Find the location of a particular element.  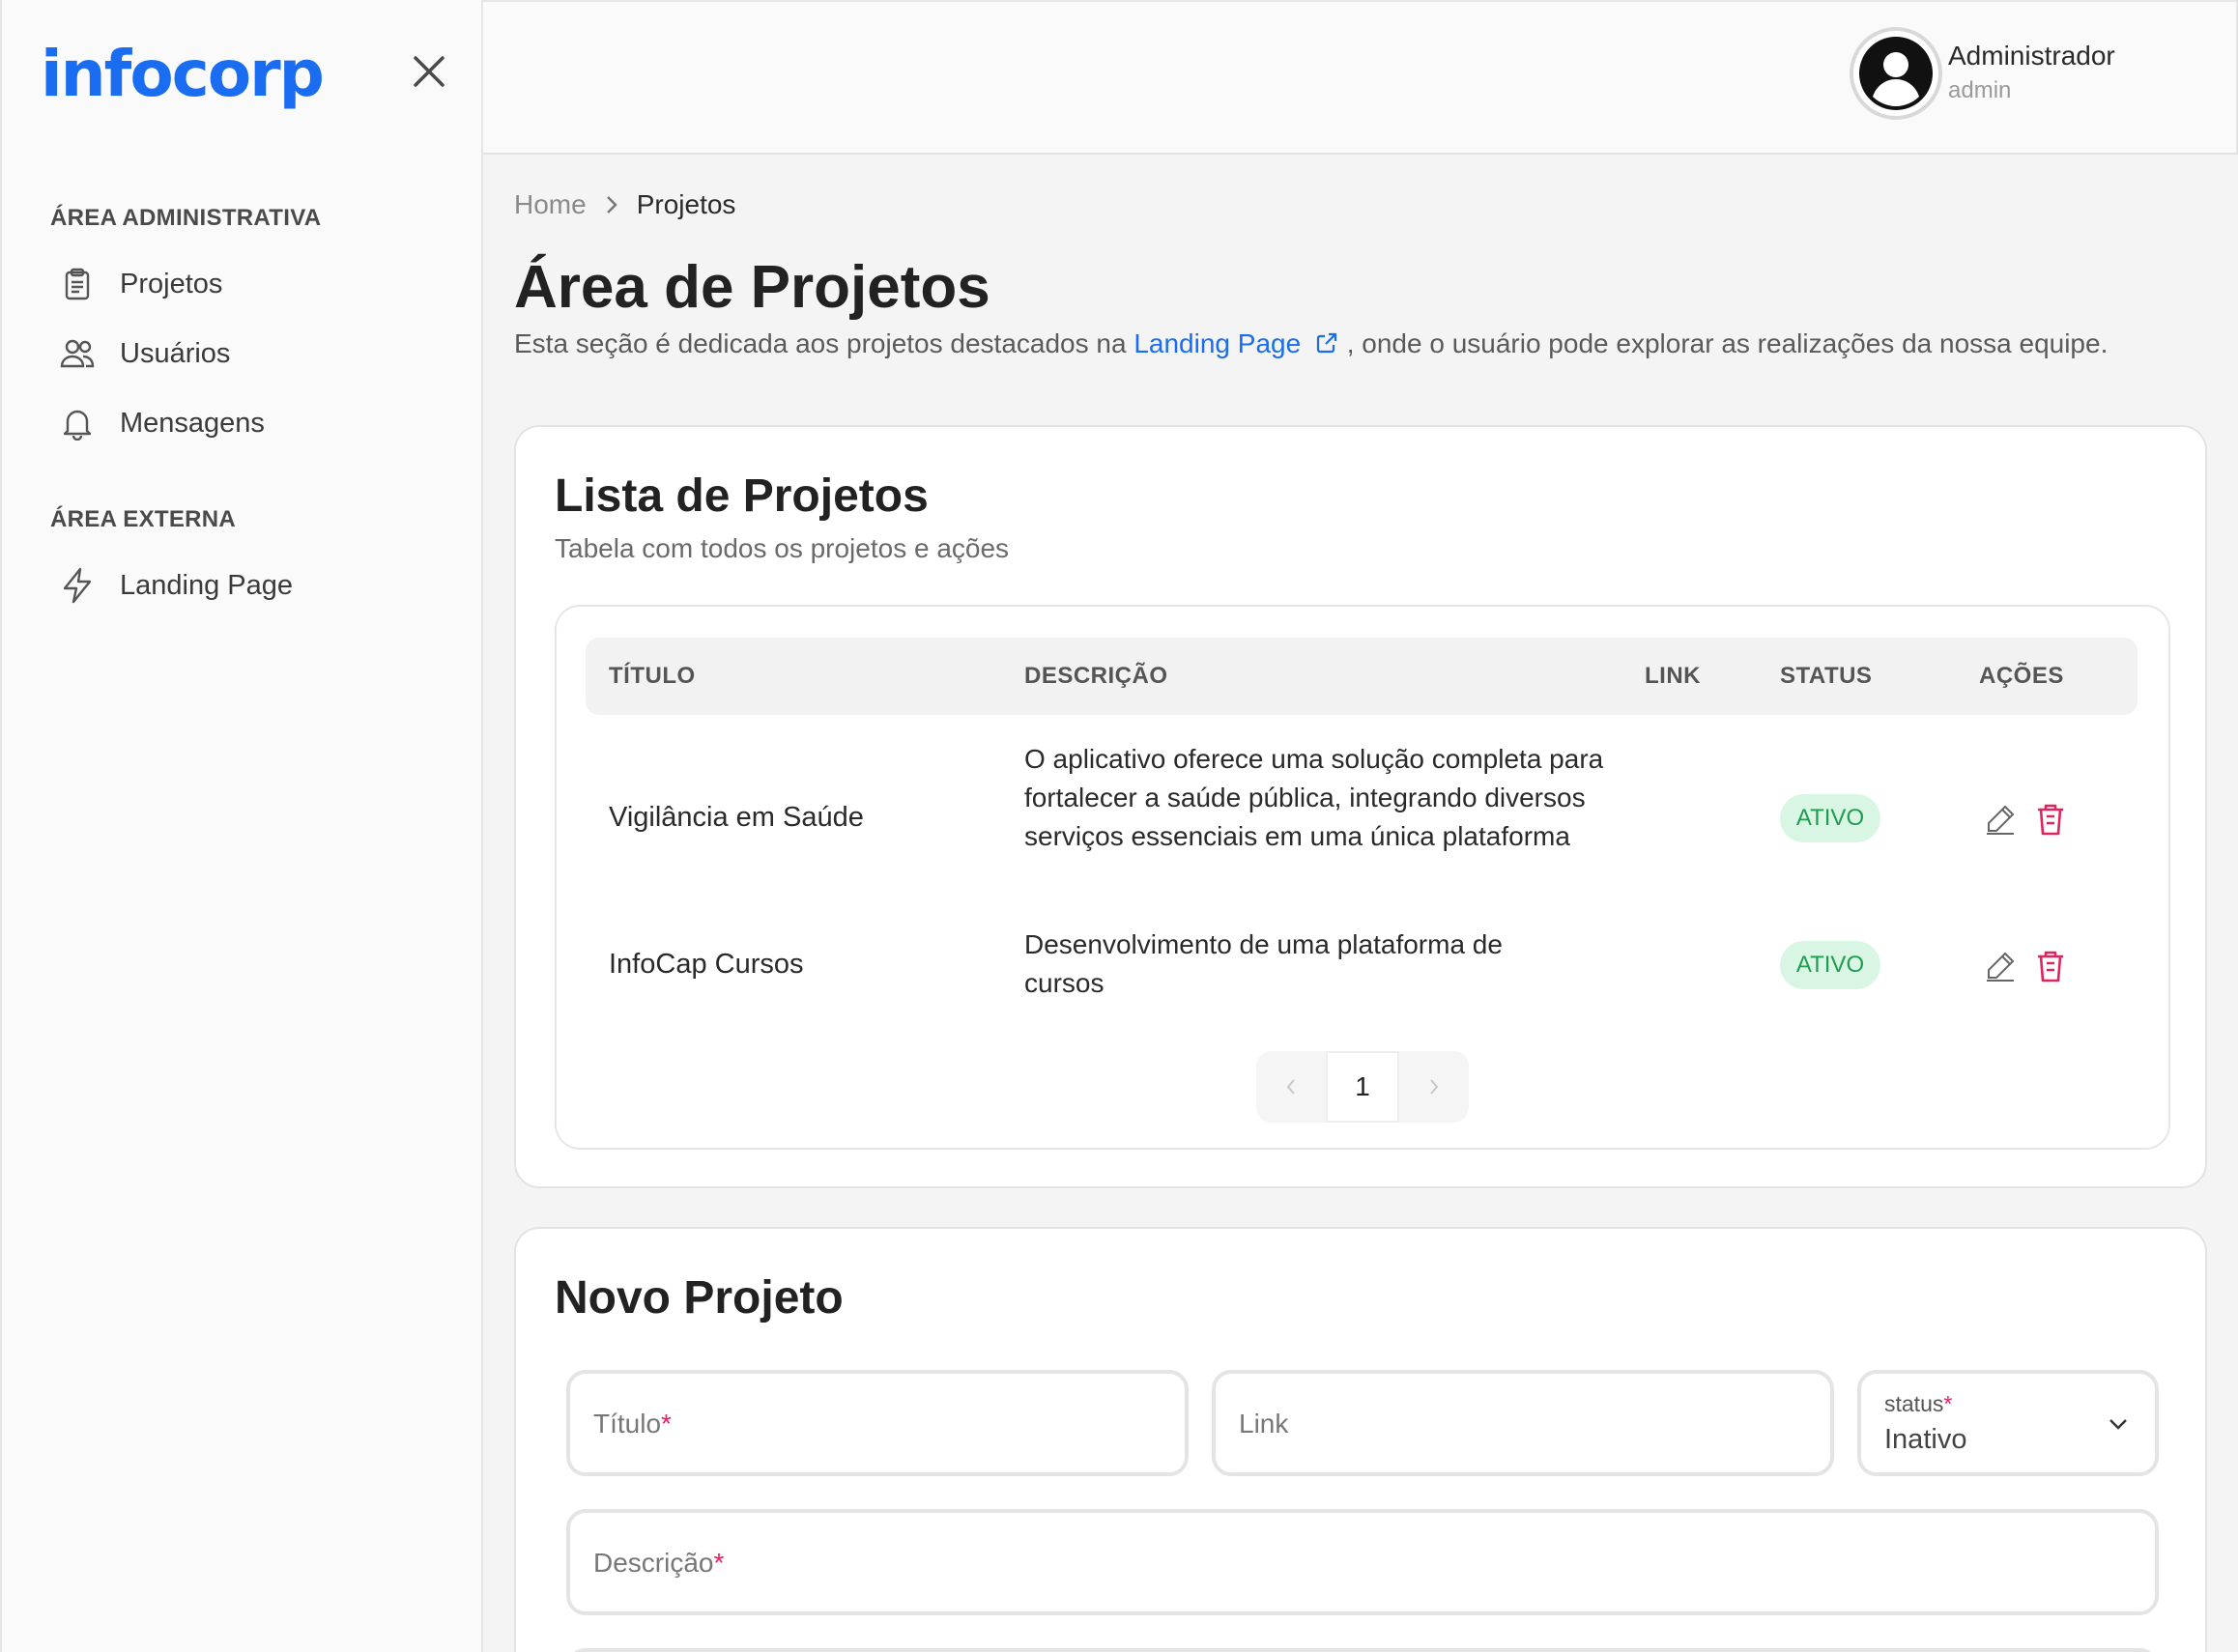

table-header: TÍTULO DESCRIÇÃO LINK STATUS AÇÕES is located at coordinates (1362, 676).